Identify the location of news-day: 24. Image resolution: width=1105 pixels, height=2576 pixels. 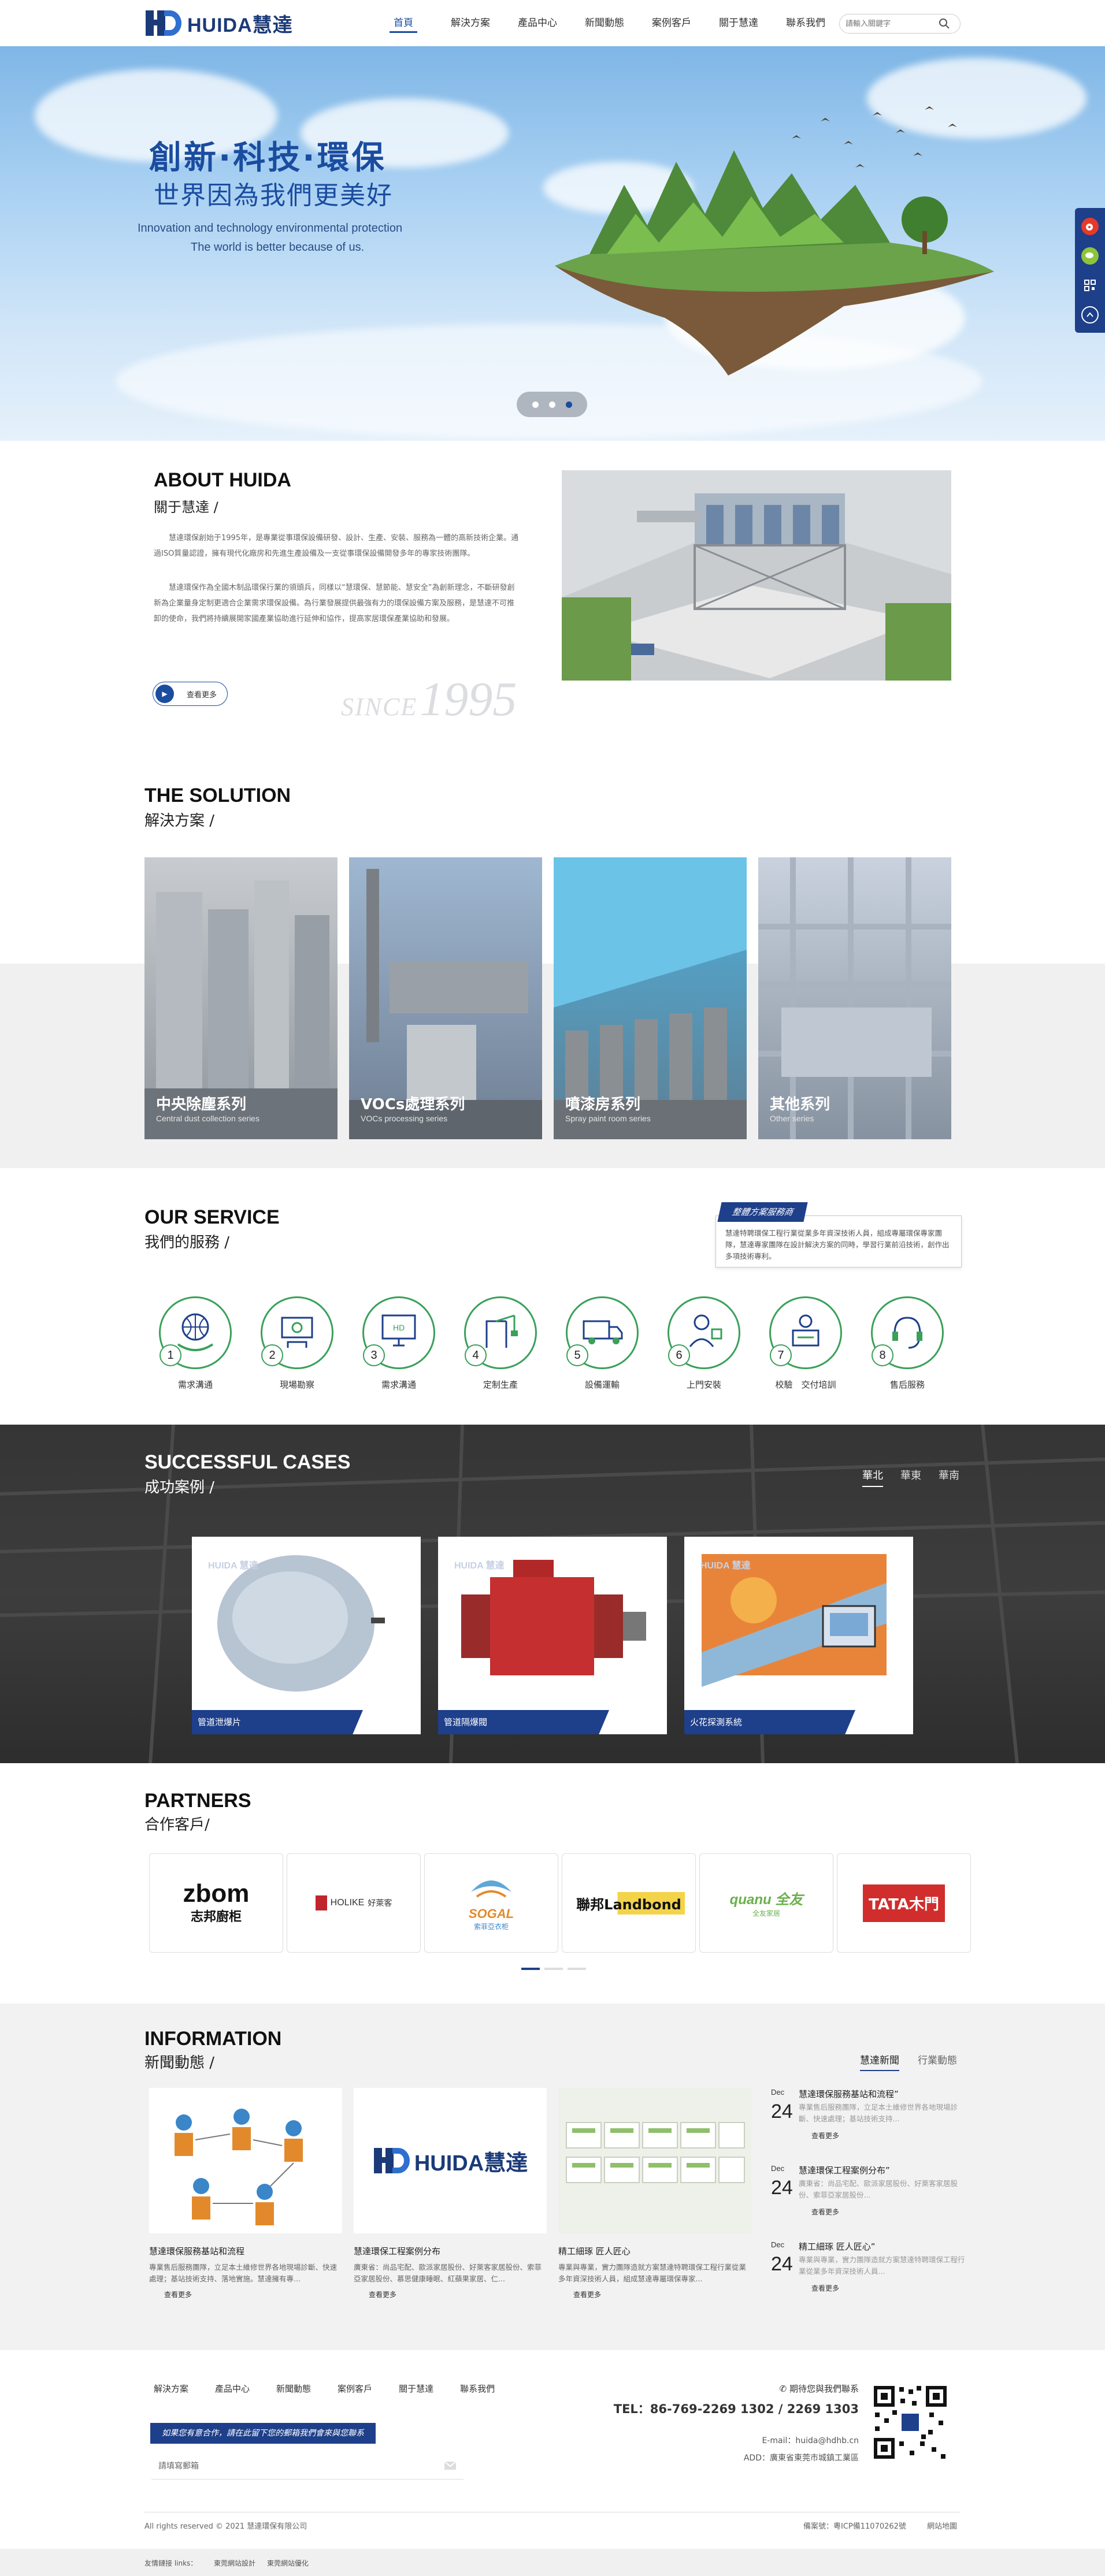
(782, 2188).